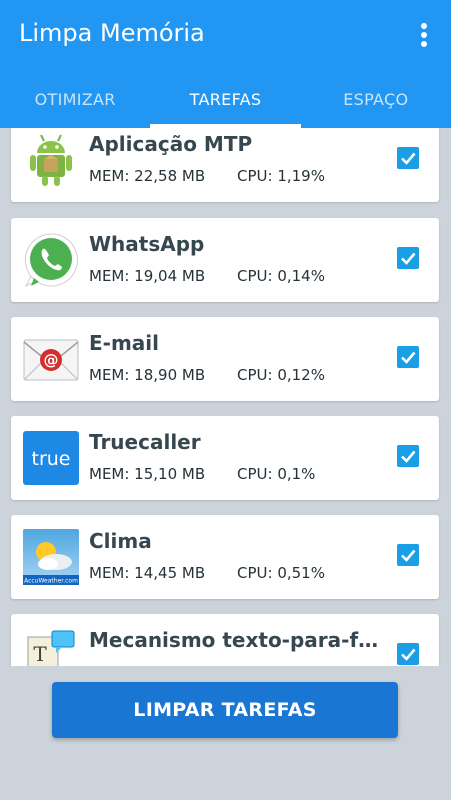 The height and width of the screenshot is (800, 451). What do you see at coordinates (225, 165) in the screenshot?
I see `task-card: Aplicação MTP MEM: 22,58 MB CPU: 1,19%` at bounding box center [225, 165].